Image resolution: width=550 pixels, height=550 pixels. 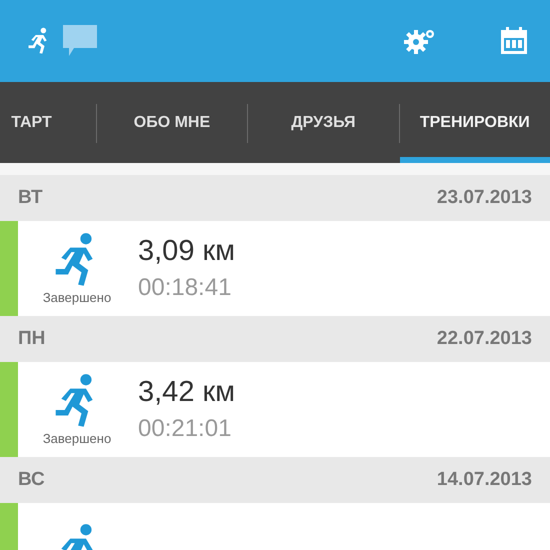 I want to click on calendar-icon, so click(x=514, y=41).